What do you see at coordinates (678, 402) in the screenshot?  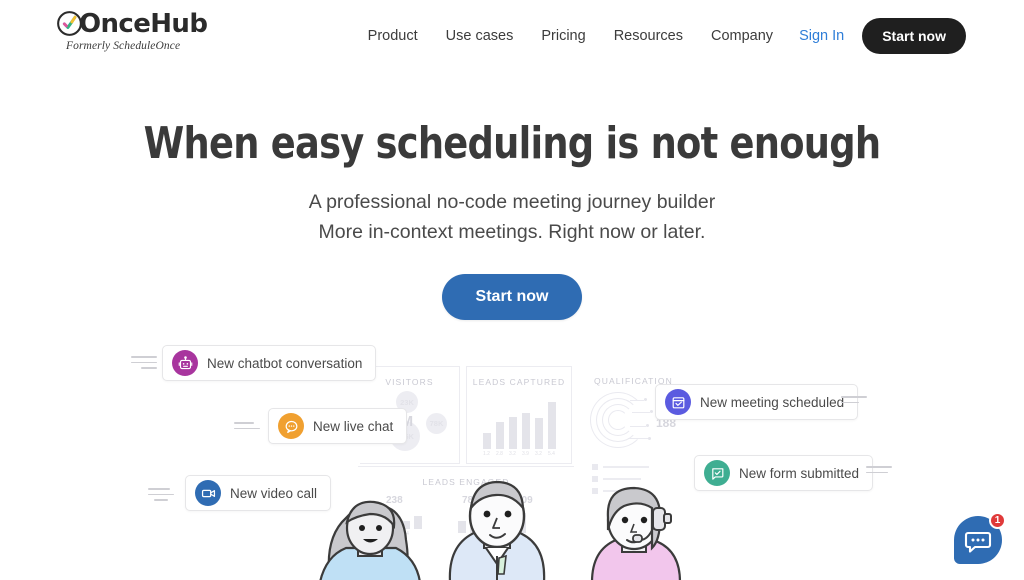 I see `calendar-check-icon` at bounding box center [678, 402].